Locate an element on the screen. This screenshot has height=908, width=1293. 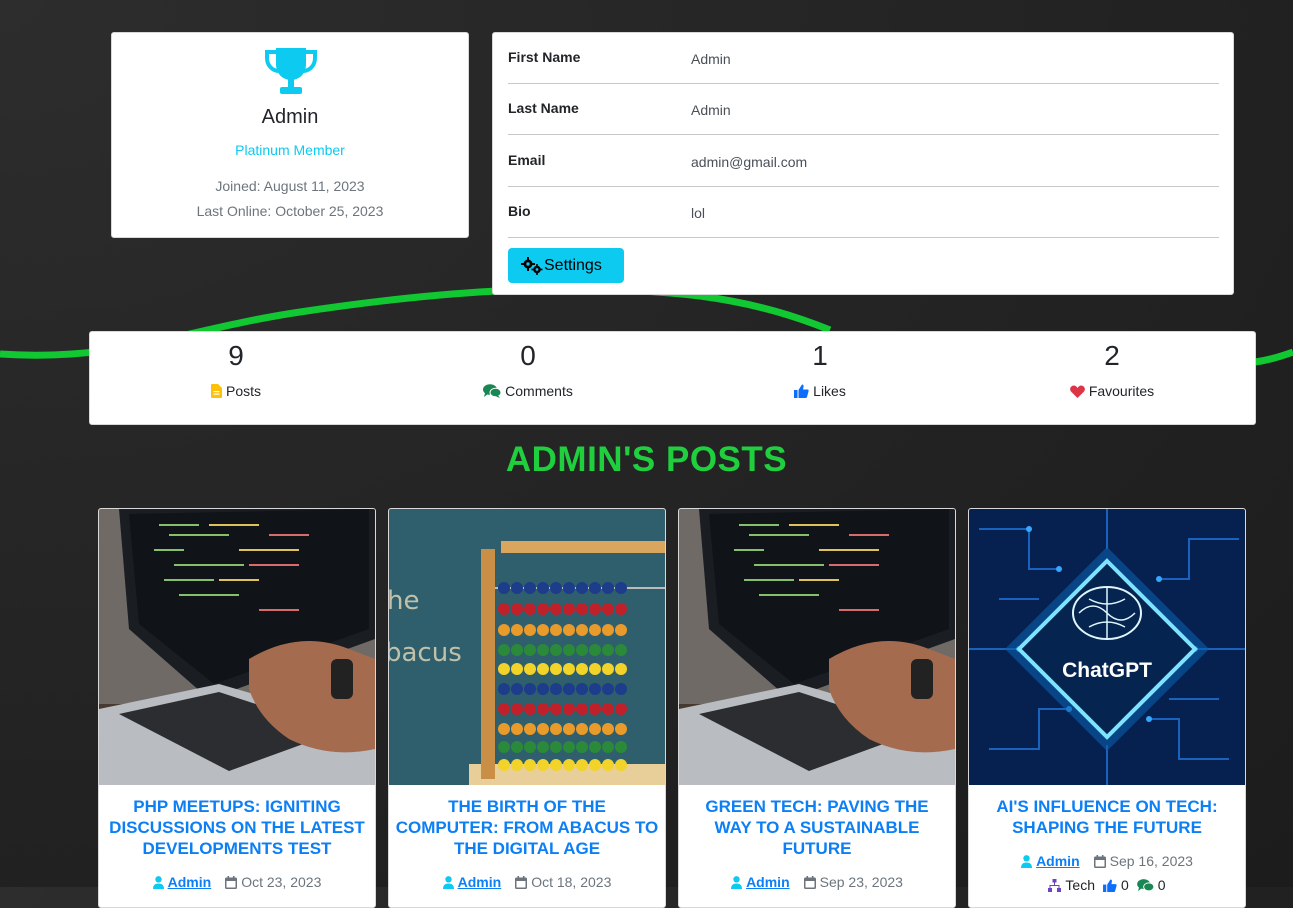
post-date: Sep 16, 2023 is located at coordinates (1151, 861).